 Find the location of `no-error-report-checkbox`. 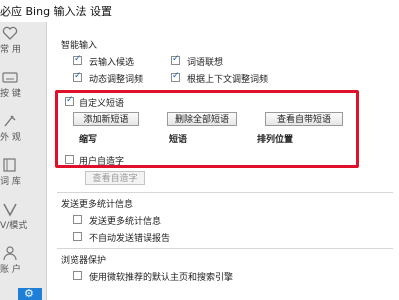

no-error-report-checkbox is located at coordinates (77, 236).